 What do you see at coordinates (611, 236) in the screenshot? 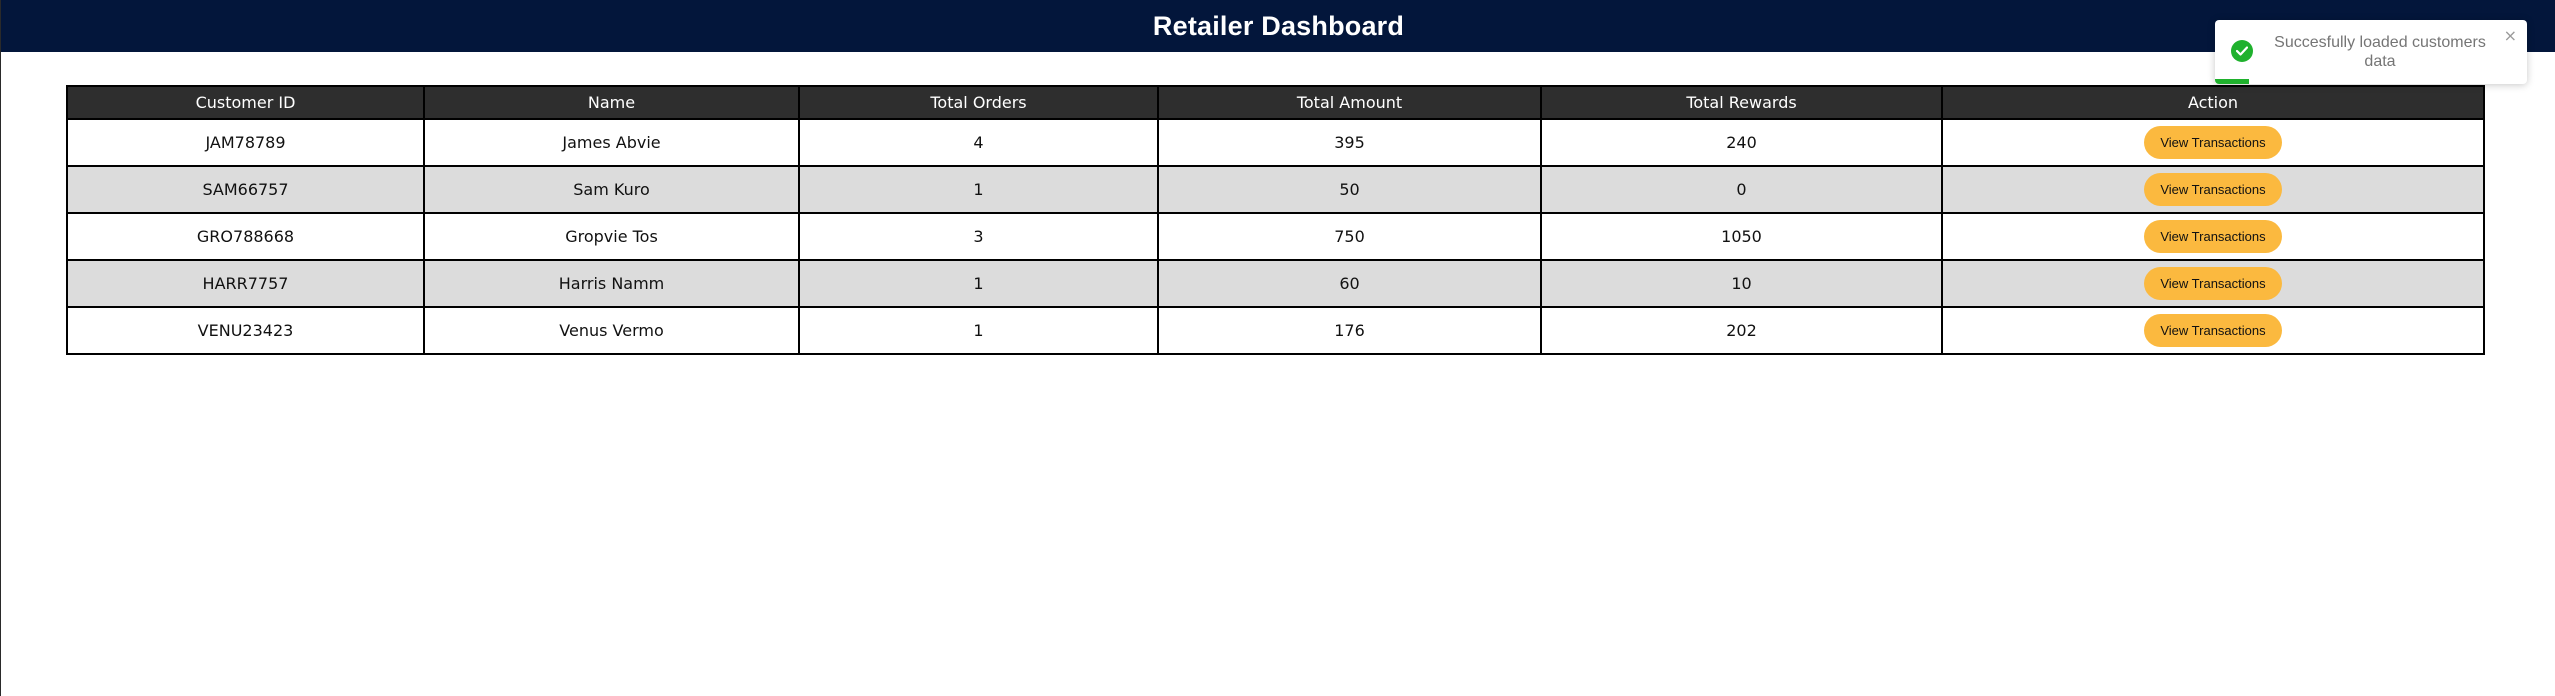
I see `cell-name: Gropvie Tos` at bounding box center [611, 236].